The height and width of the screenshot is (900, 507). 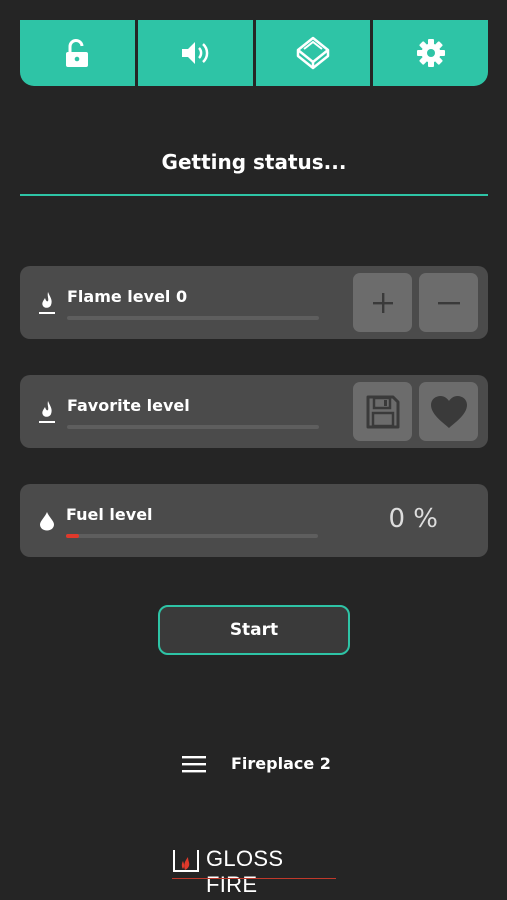 What do you see at coordinates (128, 405) in the screenshot?
I see `favorite-level-label: Favorite level` at bounding box center [128, 405].